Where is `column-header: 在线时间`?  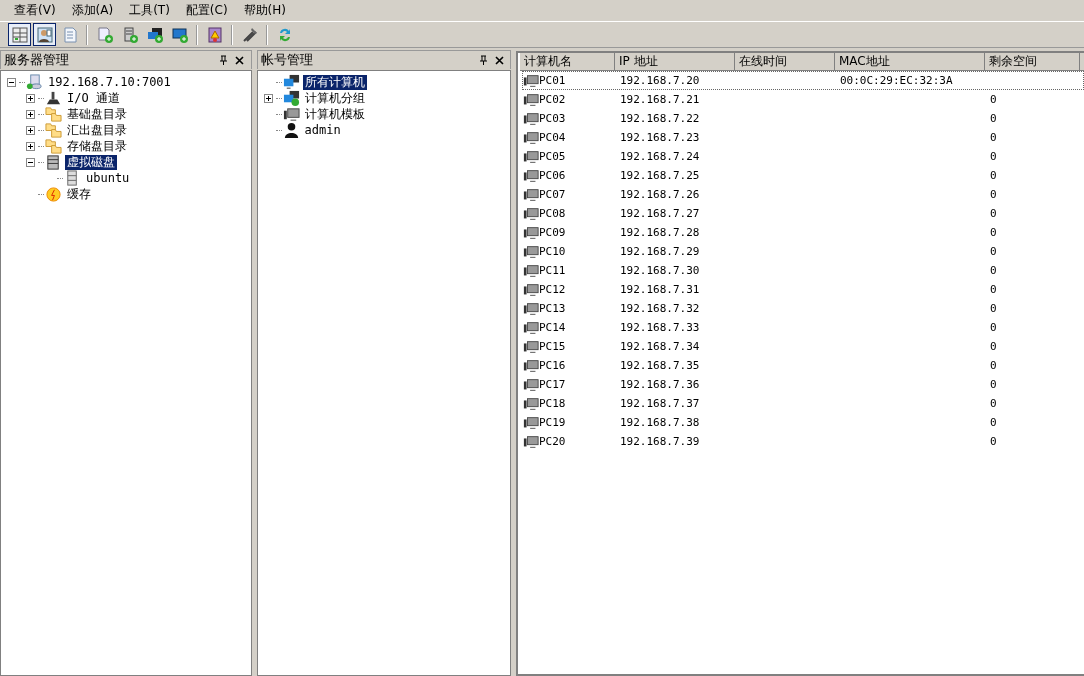 column-header: 在线时间 is located at coordinates (785, 61).